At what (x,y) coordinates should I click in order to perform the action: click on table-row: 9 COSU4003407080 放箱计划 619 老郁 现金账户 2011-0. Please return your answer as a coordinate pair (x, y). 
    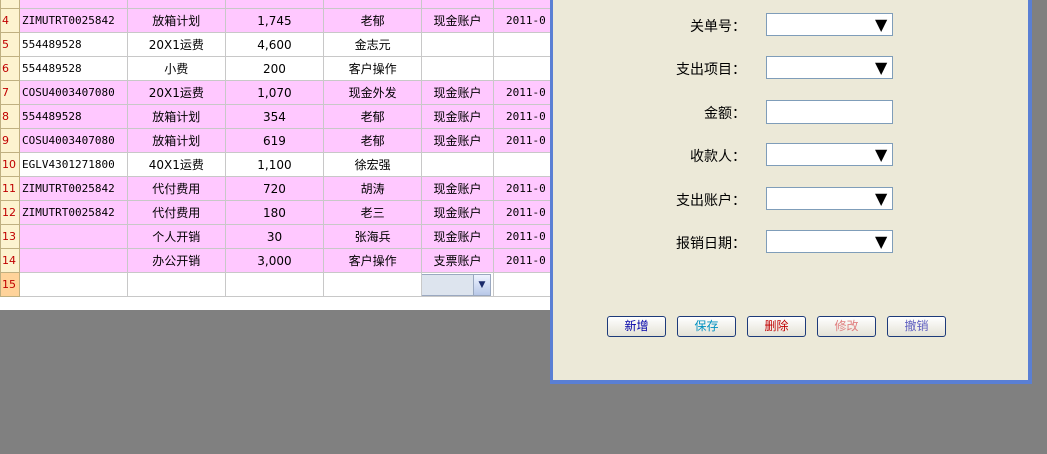
    Looking at the image, I should click on (276, 140).